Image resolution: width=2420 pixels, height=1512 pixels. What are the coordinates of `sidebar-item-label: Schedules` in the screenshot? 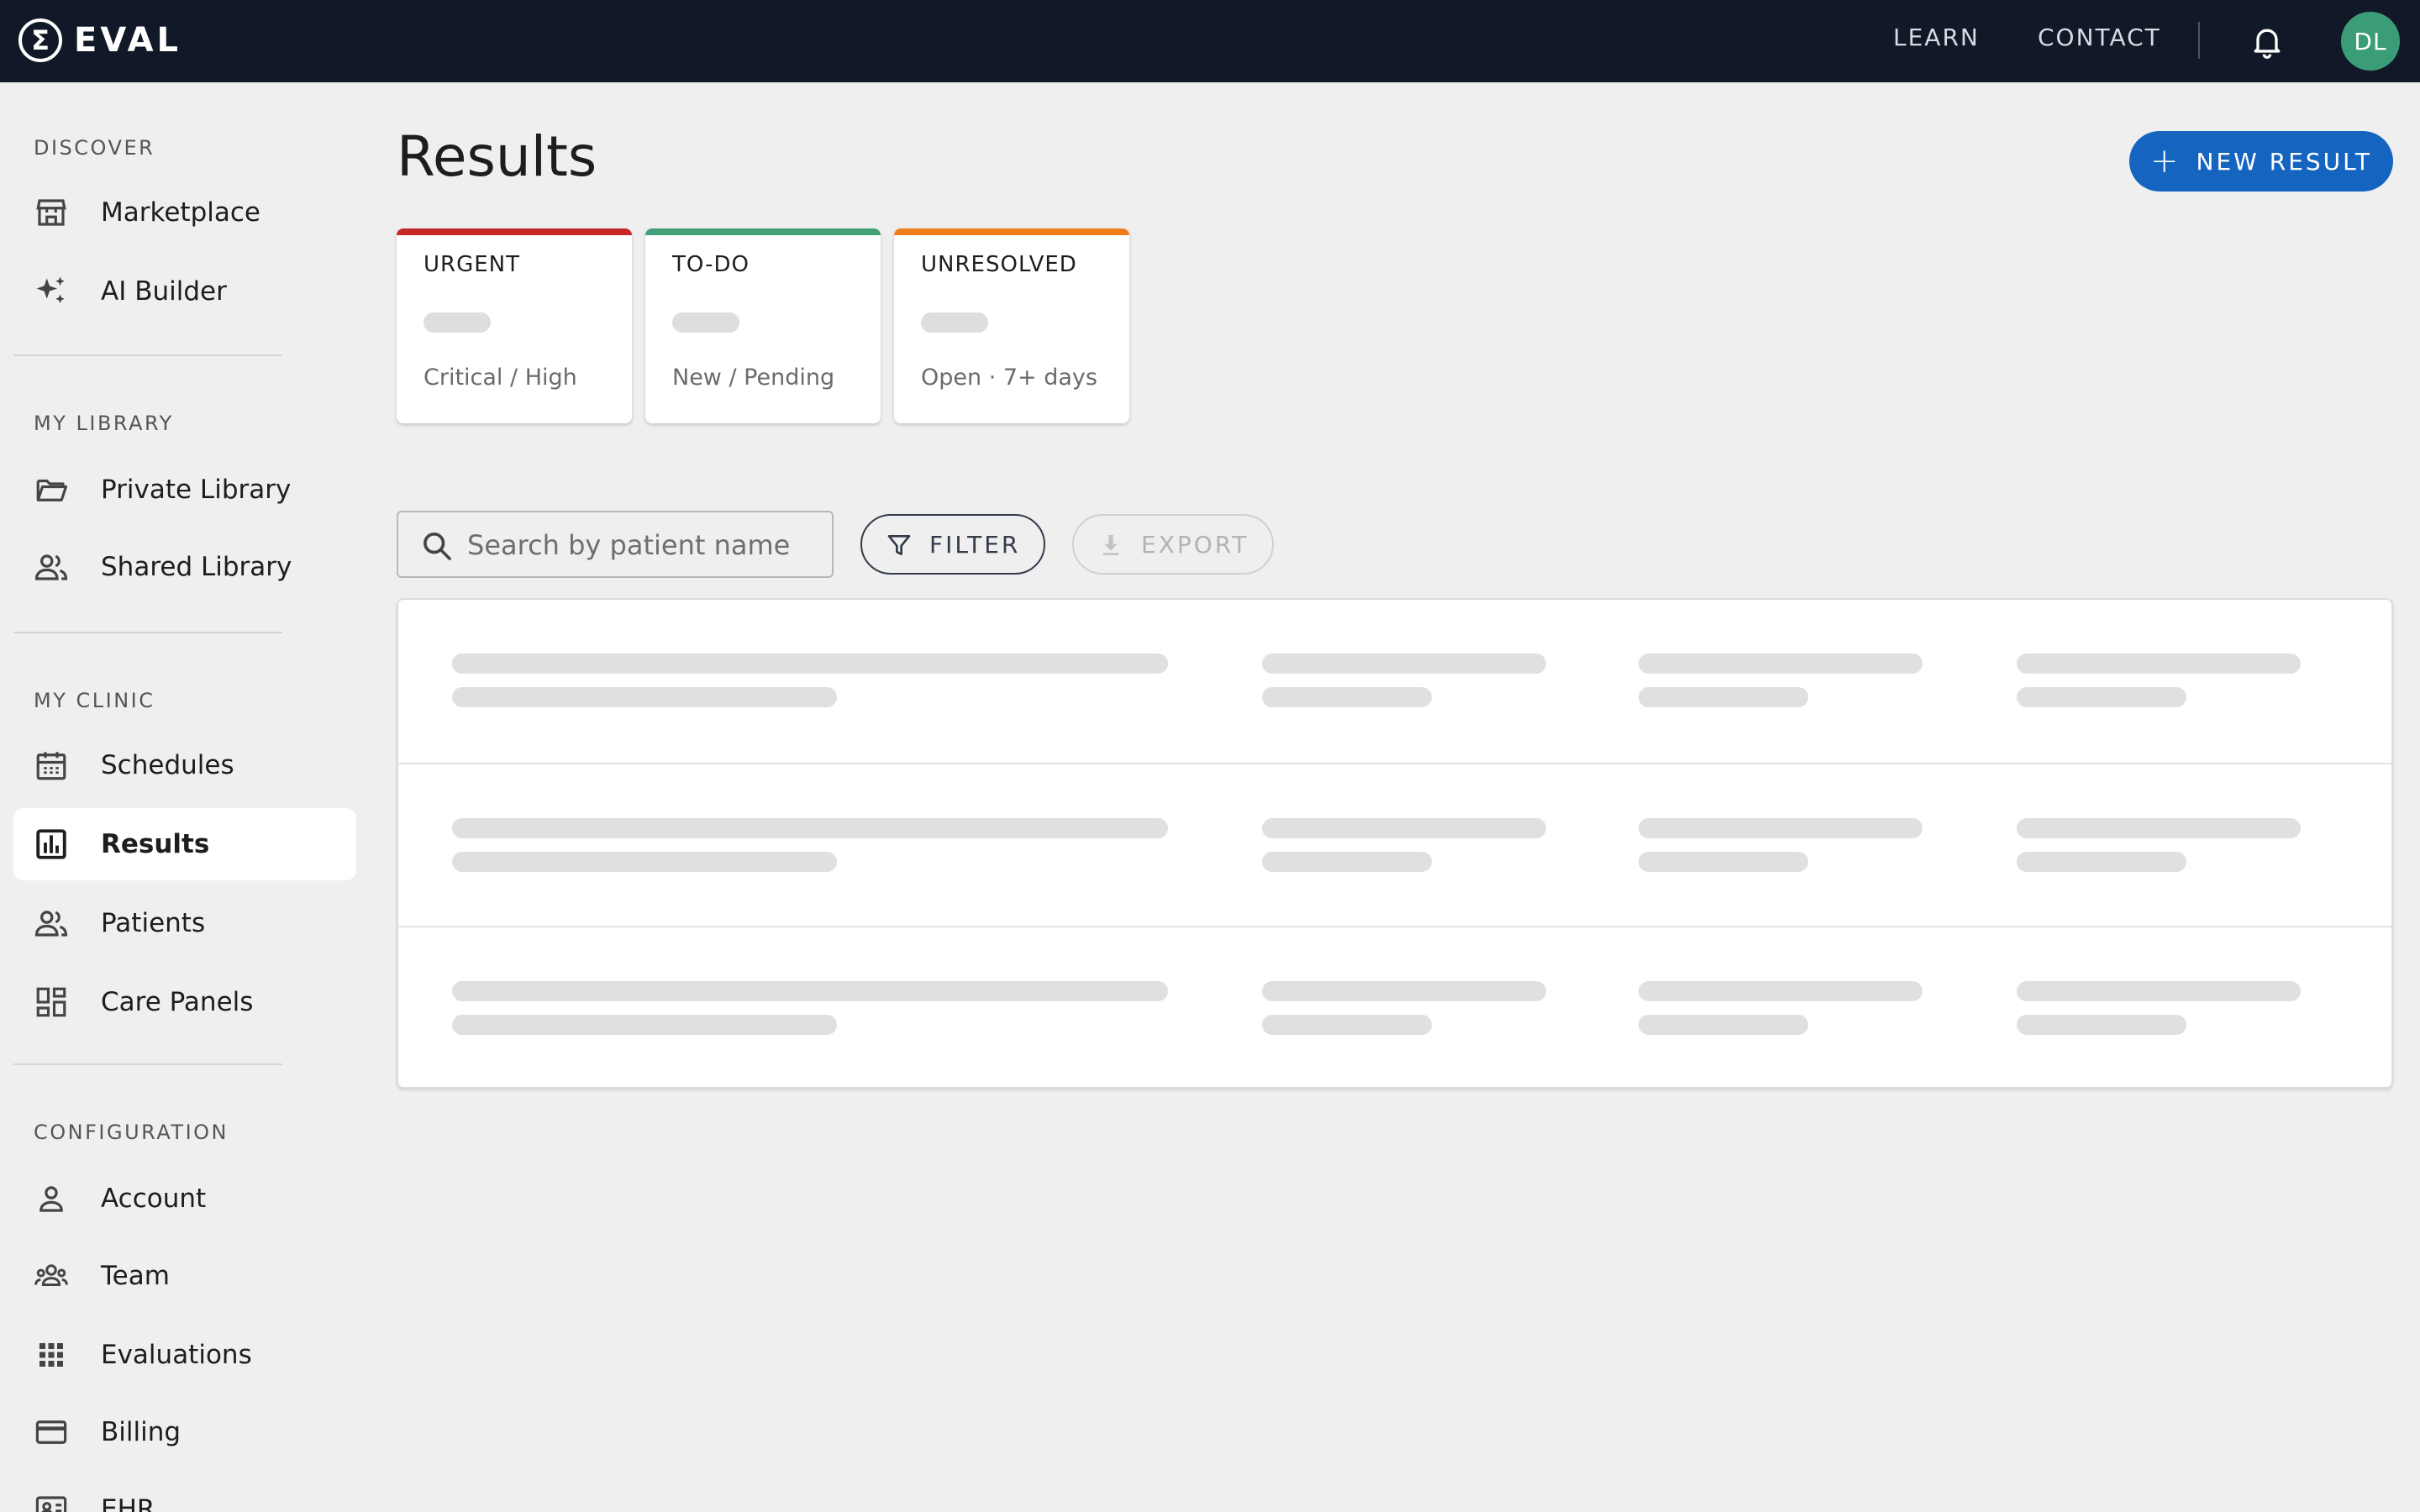 It's located at (167, 765).